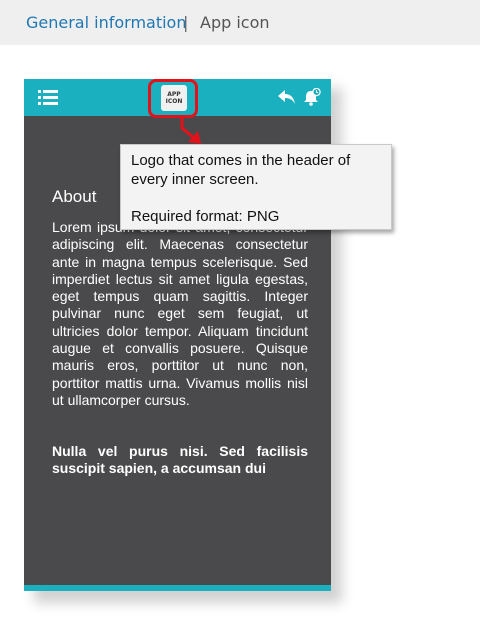  What do you see at coordinates (106, 22) in the screenshot?
I see `breadcrumb-link-general-information: General information` at bounding box center [106, 22].